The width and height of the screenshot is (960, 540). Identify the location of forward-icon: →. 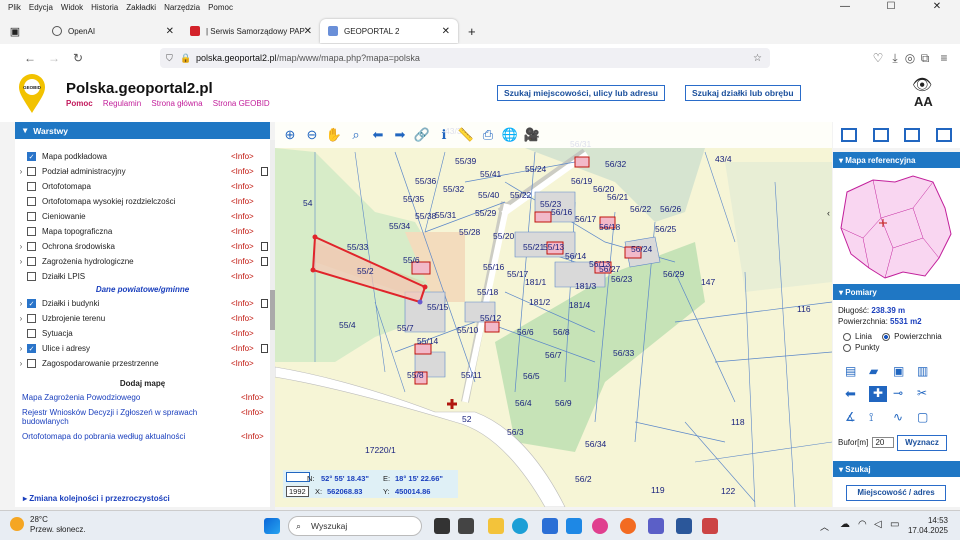
(54, 58).